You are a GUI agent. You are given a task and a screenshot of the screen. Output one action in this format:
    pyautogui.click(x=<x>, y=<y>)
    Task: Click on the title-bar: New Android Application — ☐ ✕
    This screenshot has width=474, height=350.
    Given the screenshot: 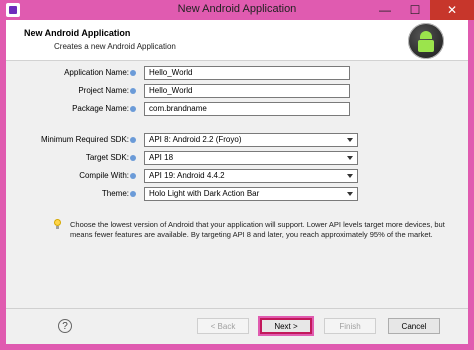 What is the action you would take?
    pyautogui.click(x=237, y=10)
    